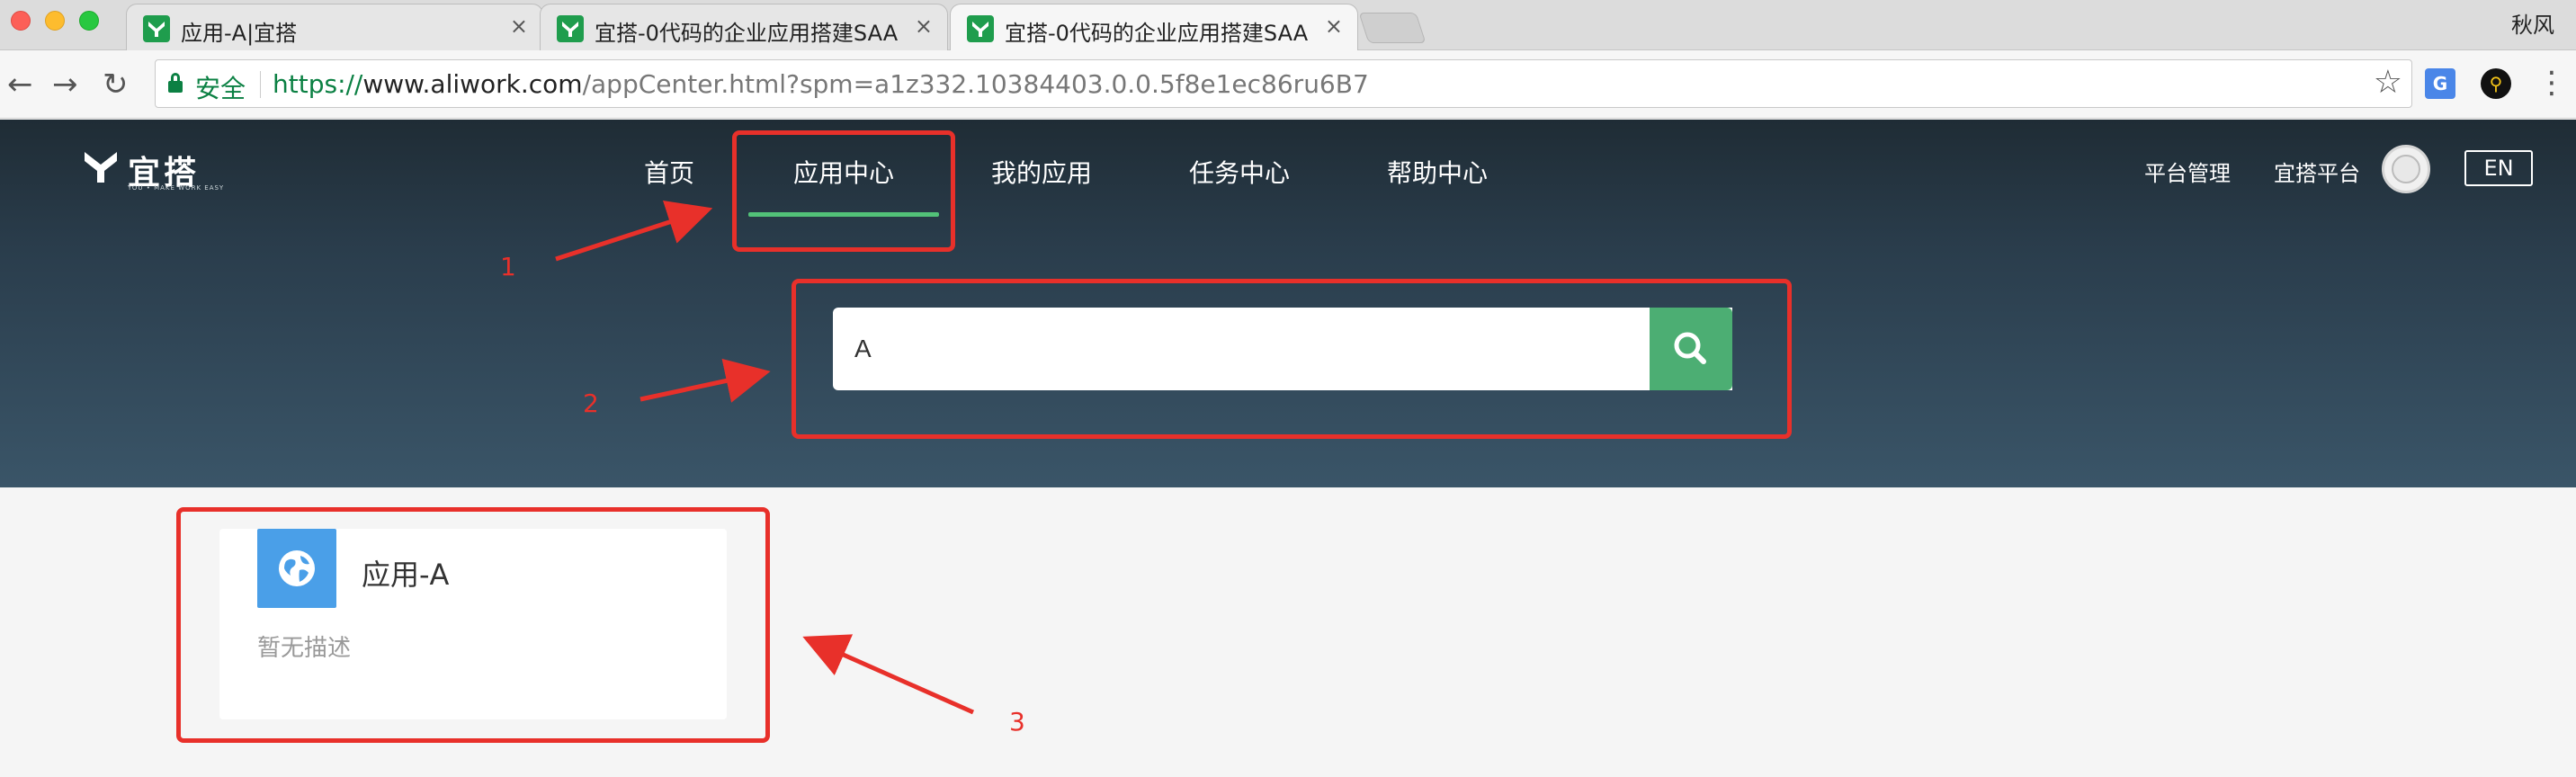 The image size is (2576, 777). What do you see at coordinates (2532, 23) in the screenshot?
I see `browser-profile-name: 秋风` at bounding box center [2532, 23].